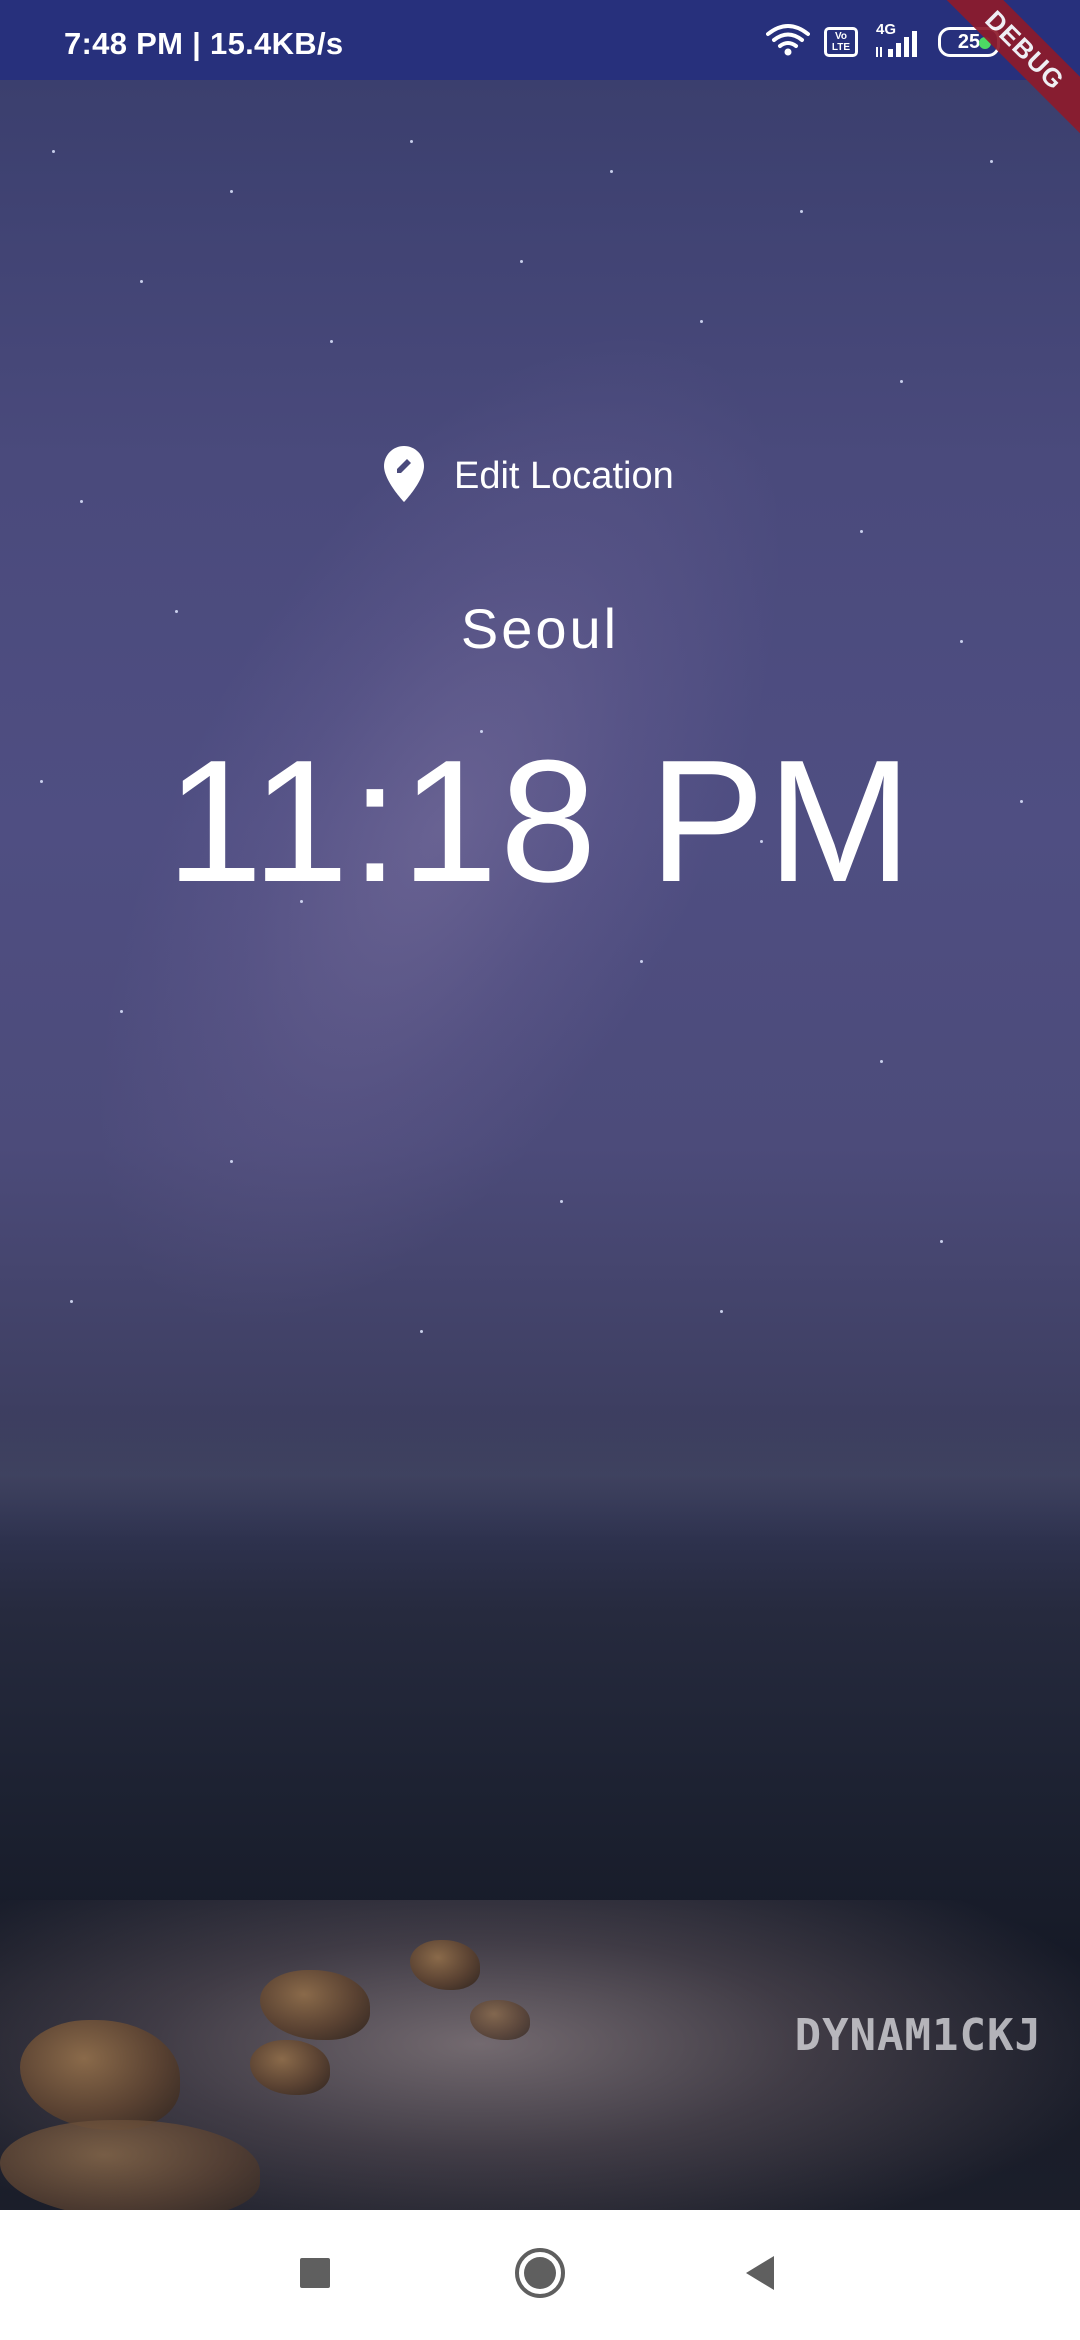 Image resolution: width=1080 pixels, height=2340 pixels. I want to click on square-recents-icon, so click(315, 2275).